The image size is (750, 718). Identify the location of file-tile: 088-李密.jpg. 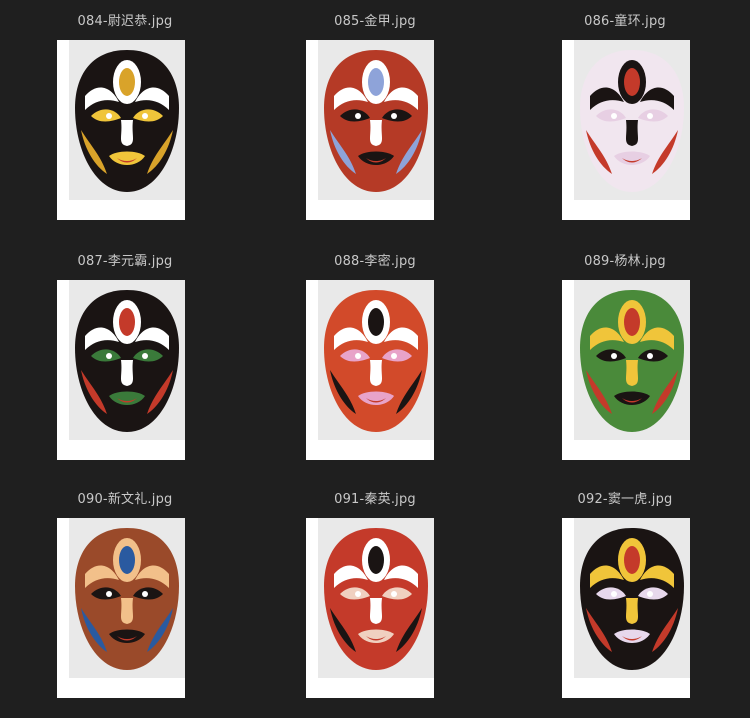
(375, 357).